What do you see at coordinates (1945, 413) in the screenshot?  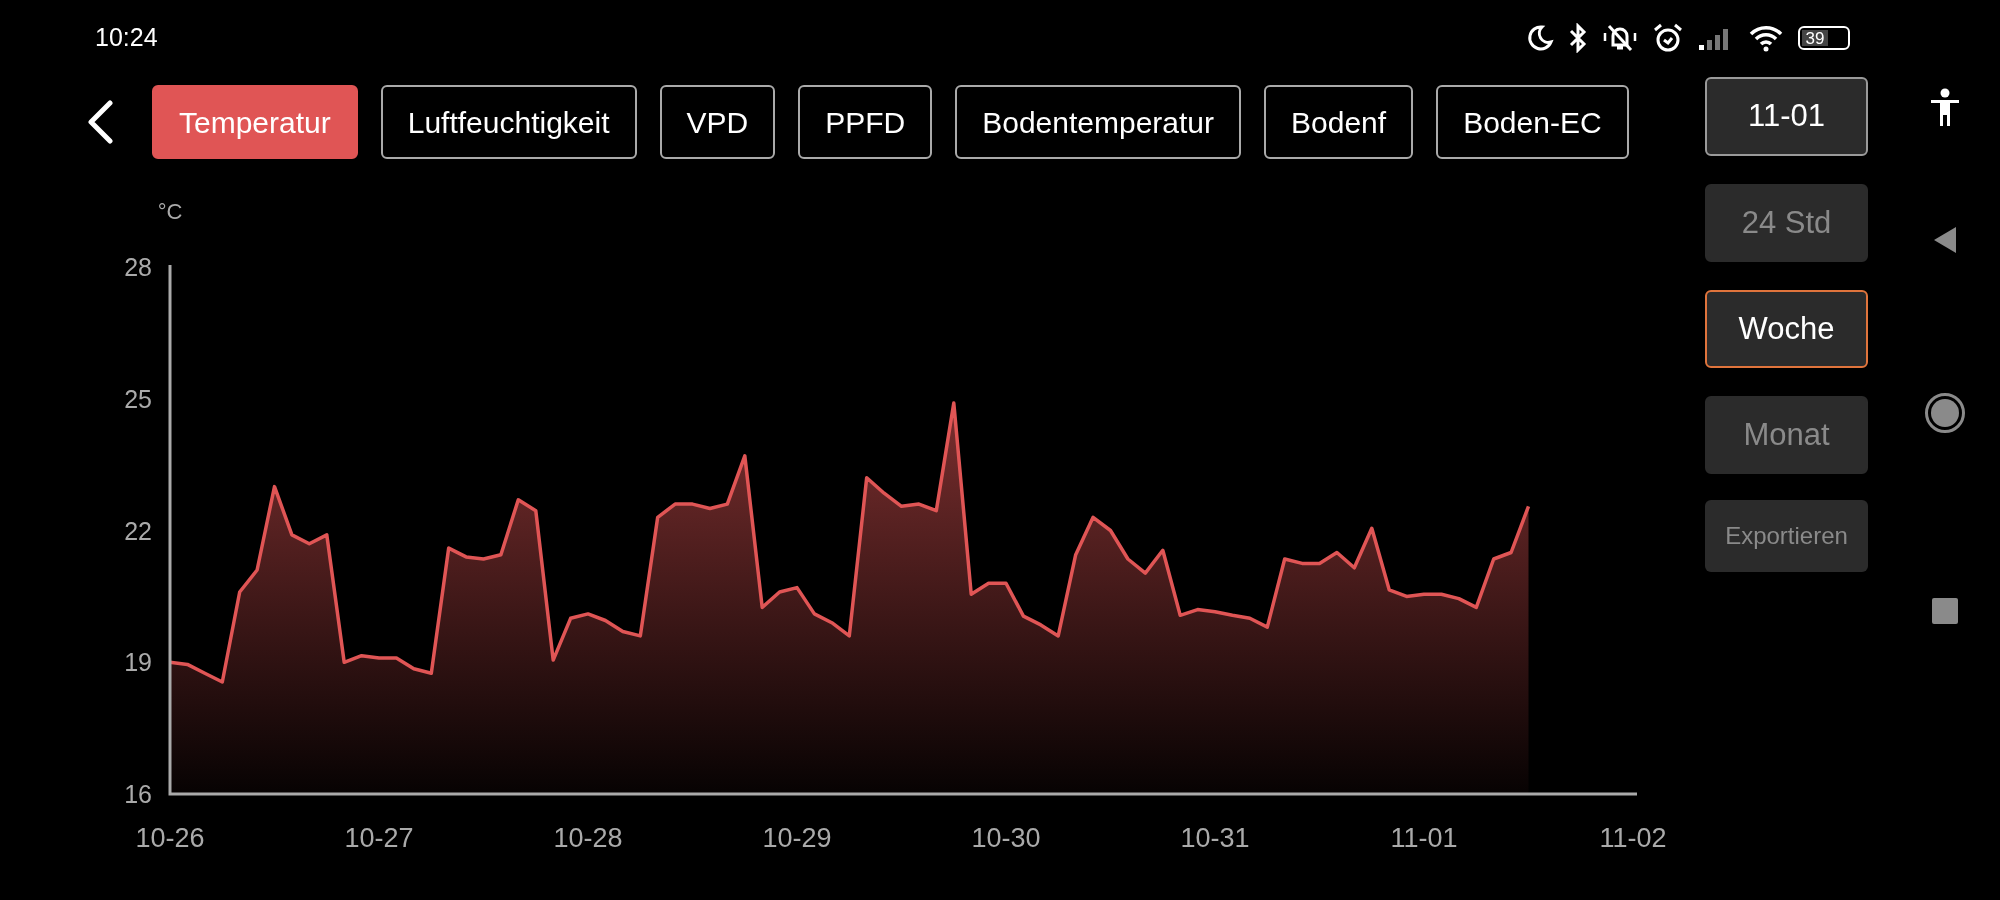 I see `home-icon` at bounding box center [1945, 413].